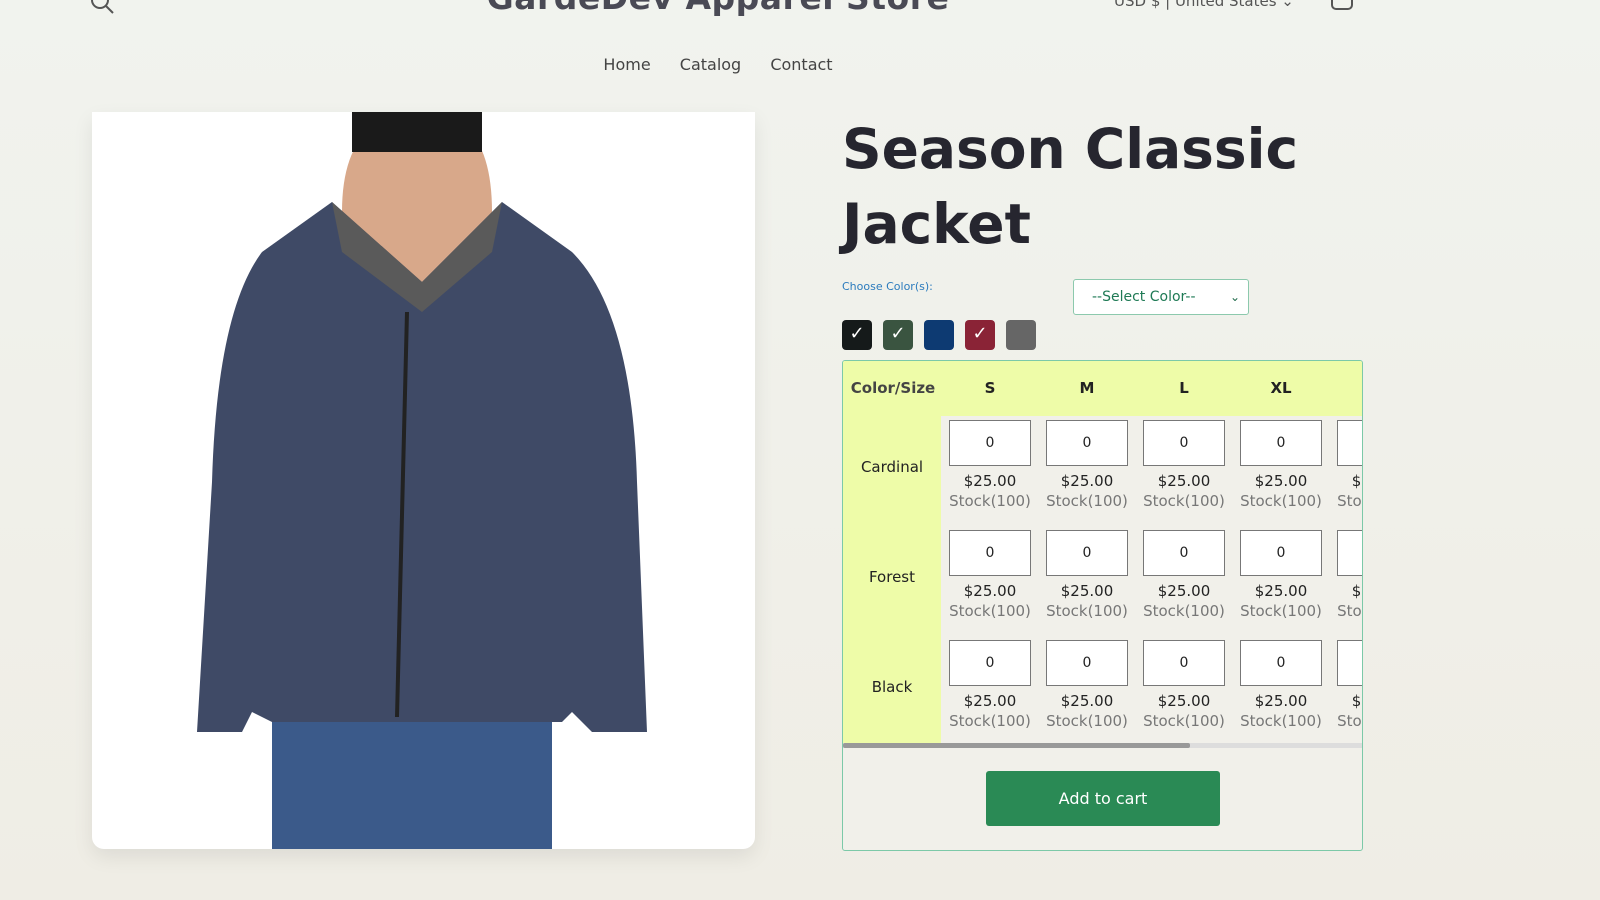 Image resolution: width=1600 pixels, height=900 pixels. Describe the element at coordinates (893, 388) in the screenshot. I see `grid-corner-label: Color/Size` at that location.